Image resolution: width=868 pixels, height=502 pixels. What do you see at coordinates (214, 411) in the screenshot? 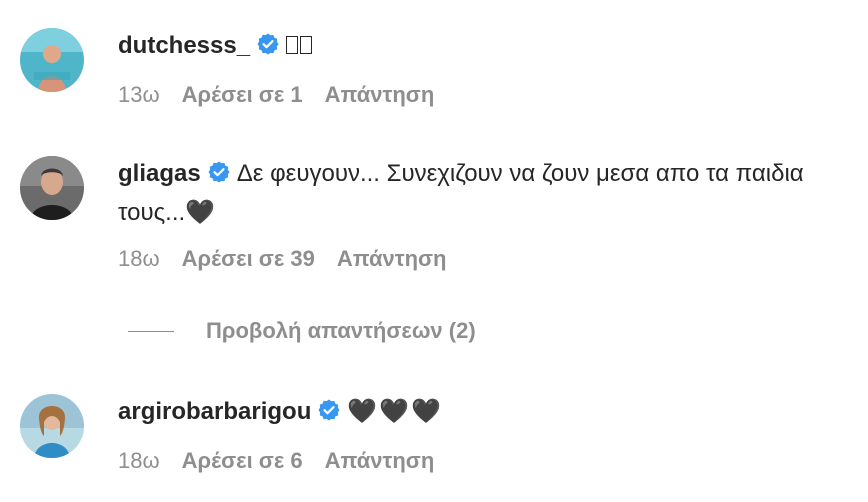
I see `username: argirobarbarigou` at bounding box center [214, 411].